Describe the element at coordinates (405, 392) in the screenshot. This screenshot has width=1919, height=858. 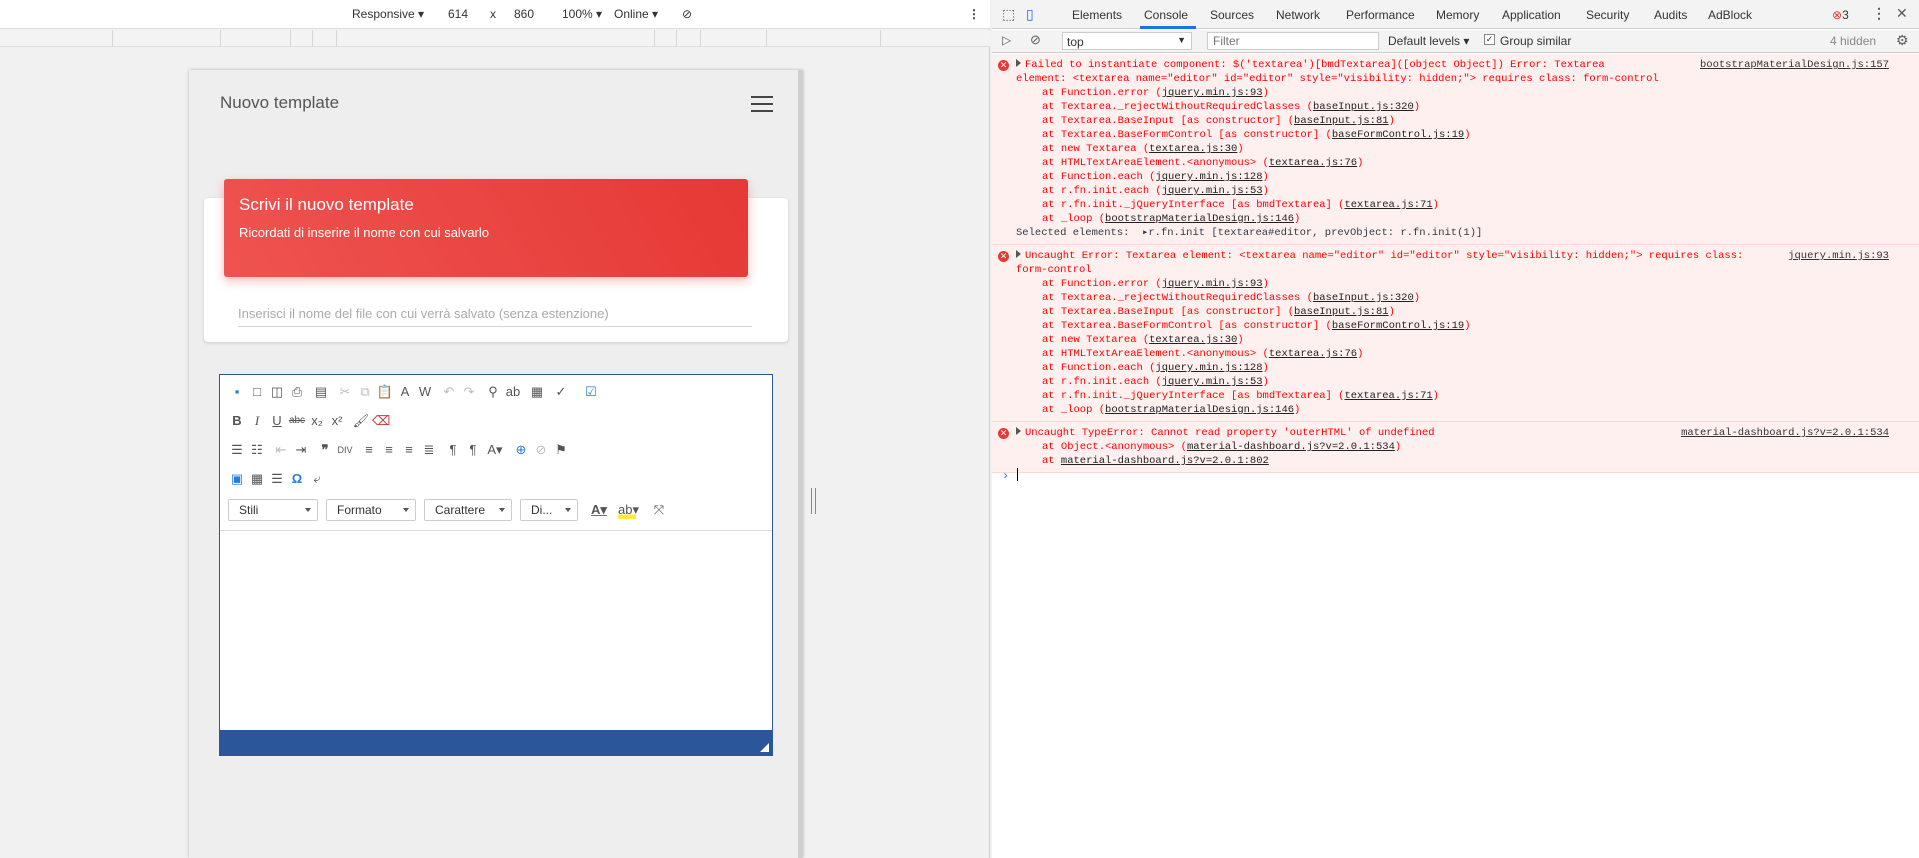
I see `paste-text-icon: A` at that location.